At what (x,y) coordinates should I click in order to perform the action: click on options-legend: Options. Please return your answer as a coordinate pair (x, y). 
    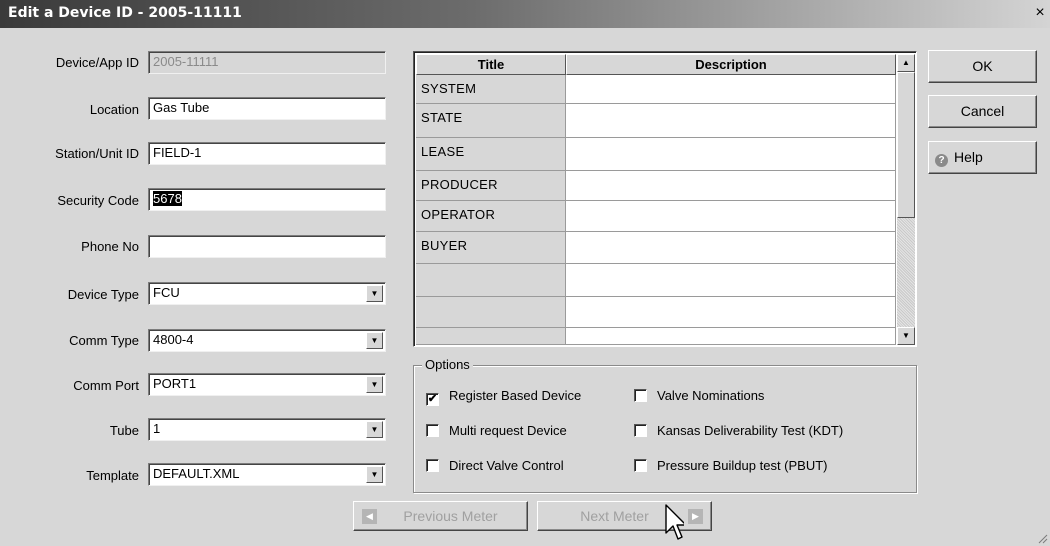
    Looking at the image, I should click on (447, 364).